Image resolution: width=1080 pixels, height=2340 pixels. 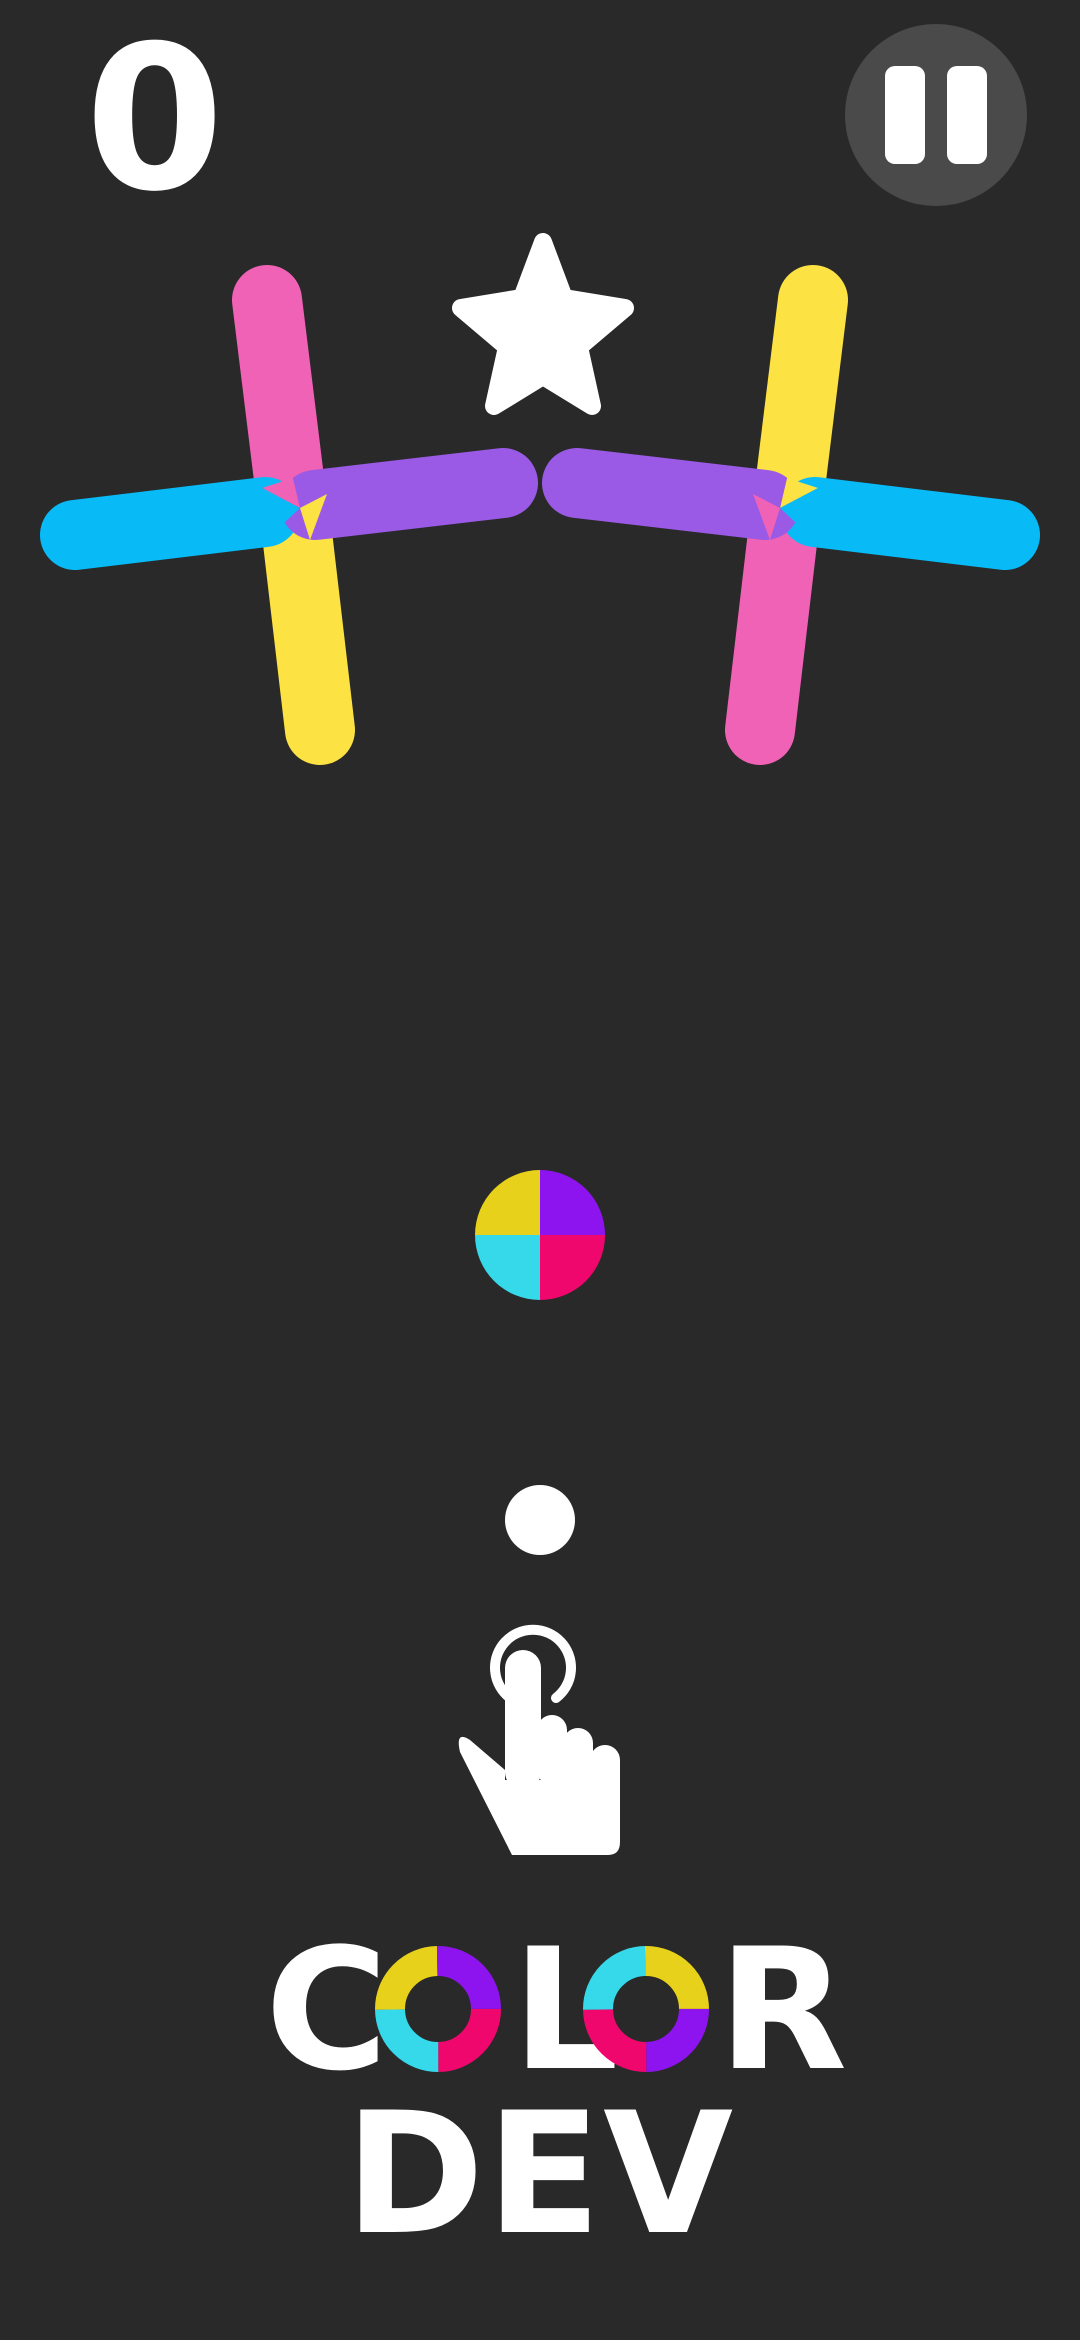 I want to click on star-icon, so click(x=543, y=324).